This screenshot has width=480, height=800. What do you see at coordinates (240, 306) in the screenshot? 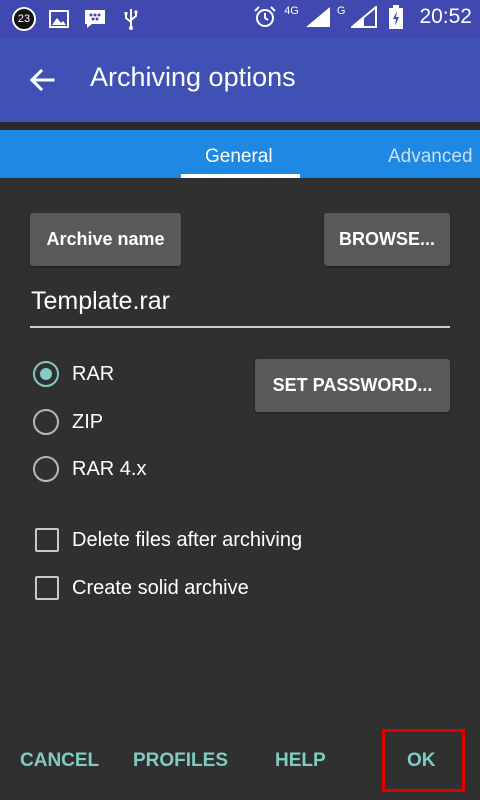
I see `archive-name-input: Template.rar` at bounding box center [240, 306].